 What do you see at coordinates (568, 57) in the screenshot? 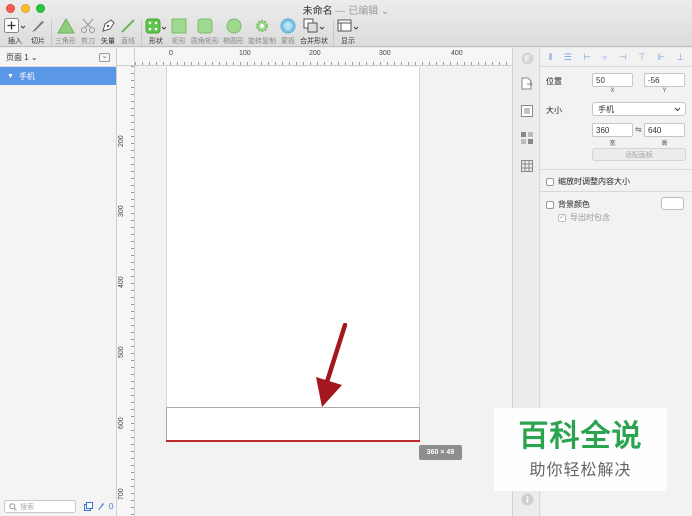
I see `distribute-vertical-icon: ☰` at bounding box center [568, 57].